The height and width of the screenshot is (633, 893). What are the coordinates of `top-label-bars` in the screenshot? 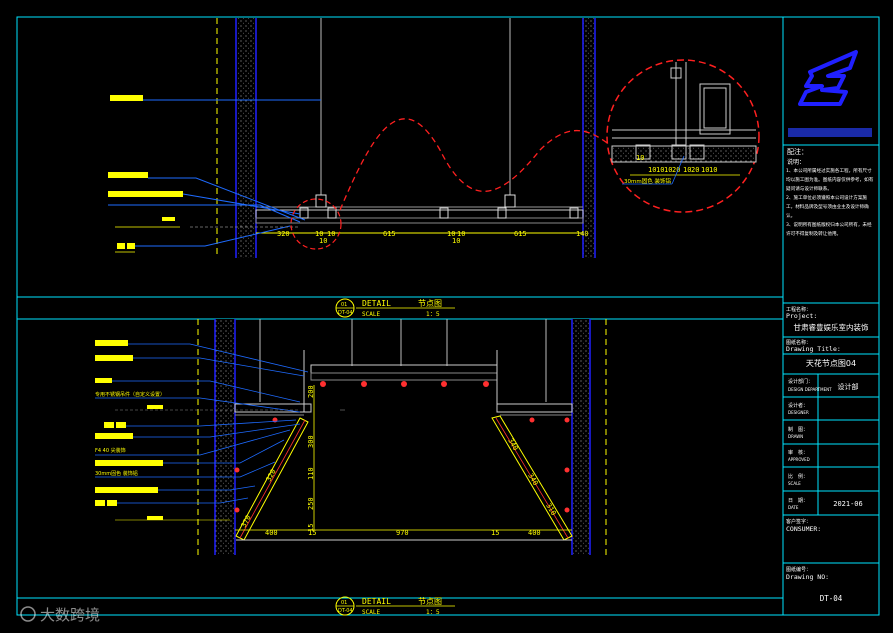 It's located at (145, 172).